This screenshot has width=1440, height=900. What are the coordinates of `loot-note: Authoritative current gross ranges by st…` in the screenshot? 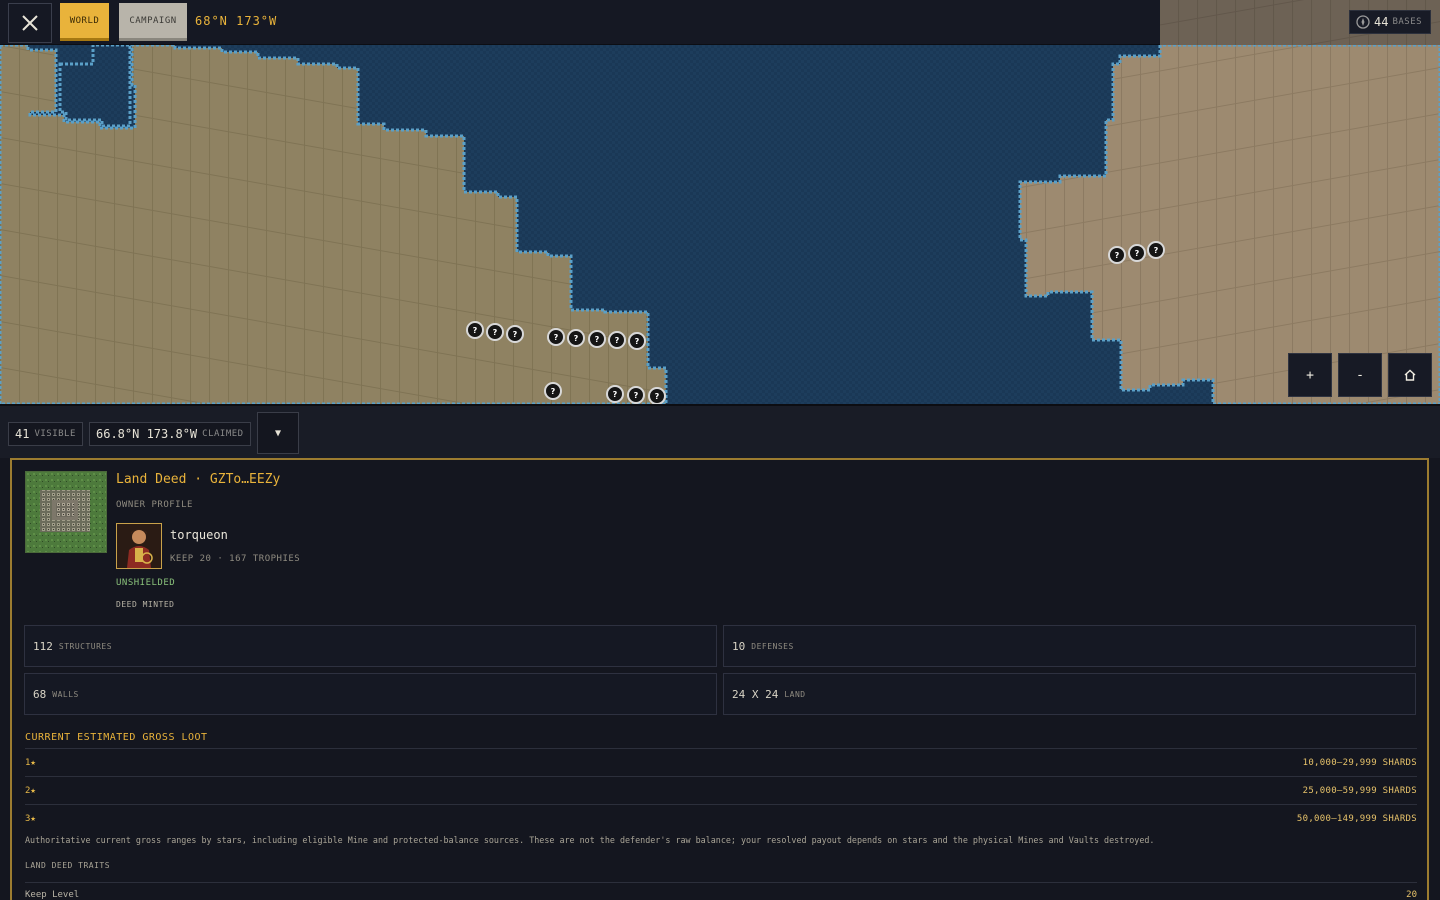 It's located at (590, 840).